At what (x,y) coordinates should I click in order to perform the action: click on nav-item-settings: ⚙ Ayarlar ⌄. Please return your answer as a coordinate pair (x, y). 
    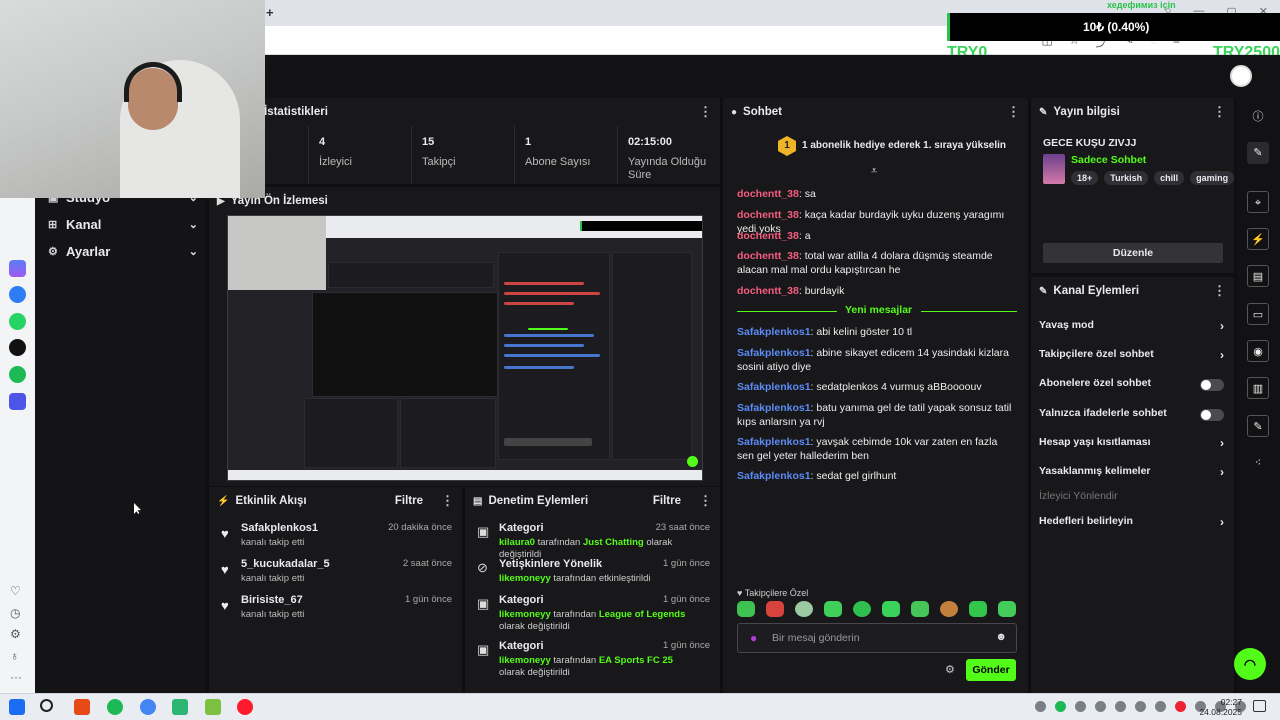
    Looking at the image, I should click on (123, 251).